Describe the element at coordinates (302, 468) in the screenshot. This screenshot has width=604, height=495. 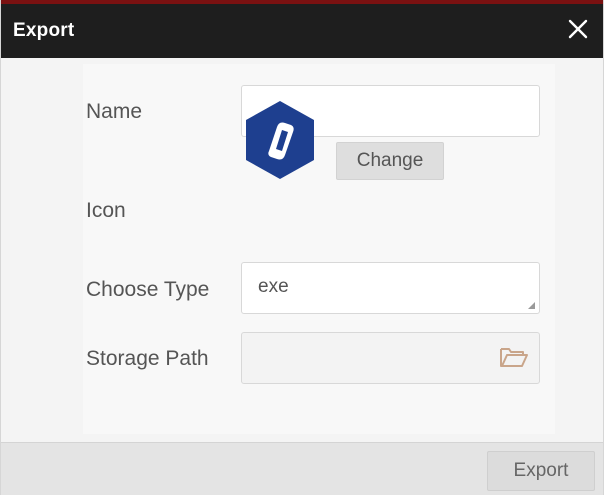
I see `dialog-footer: Export` at that location.